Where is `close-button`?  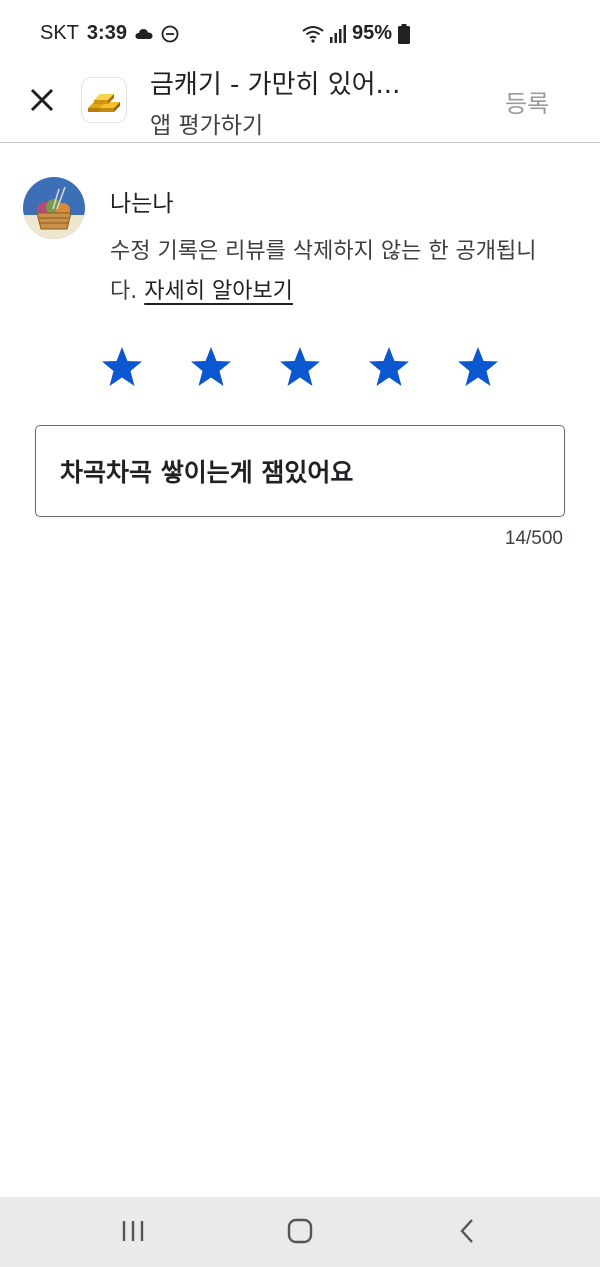 close-button is located at coordinates (42, 100).